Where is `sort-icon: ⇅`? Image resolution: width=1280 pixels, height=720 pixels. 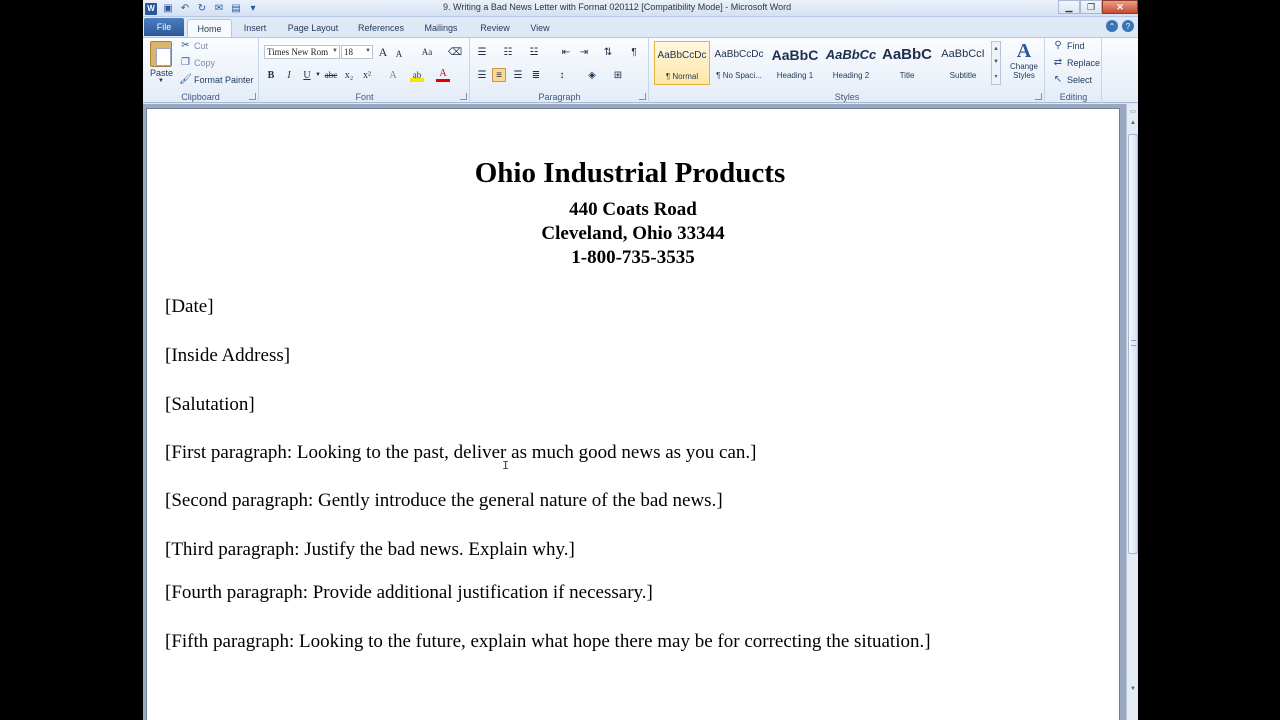
sort-icon: ⇅ is located at coordinates (608, 52).